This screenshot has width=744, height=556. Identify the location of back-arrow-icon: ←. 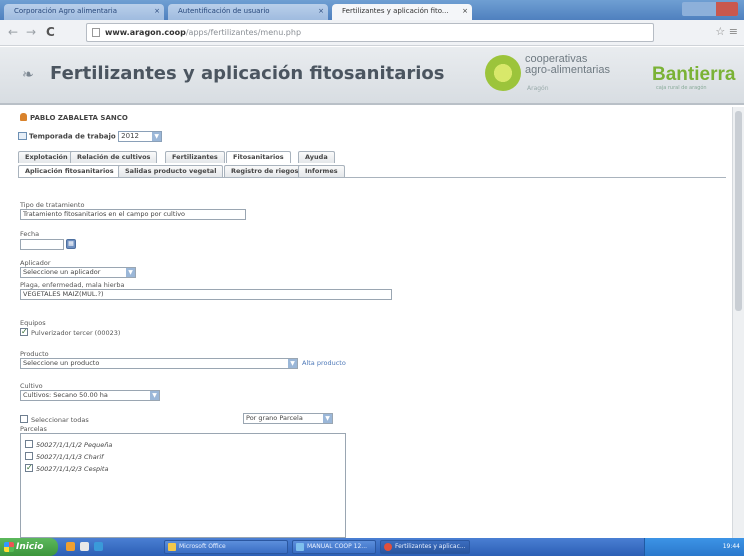
(13, 32).